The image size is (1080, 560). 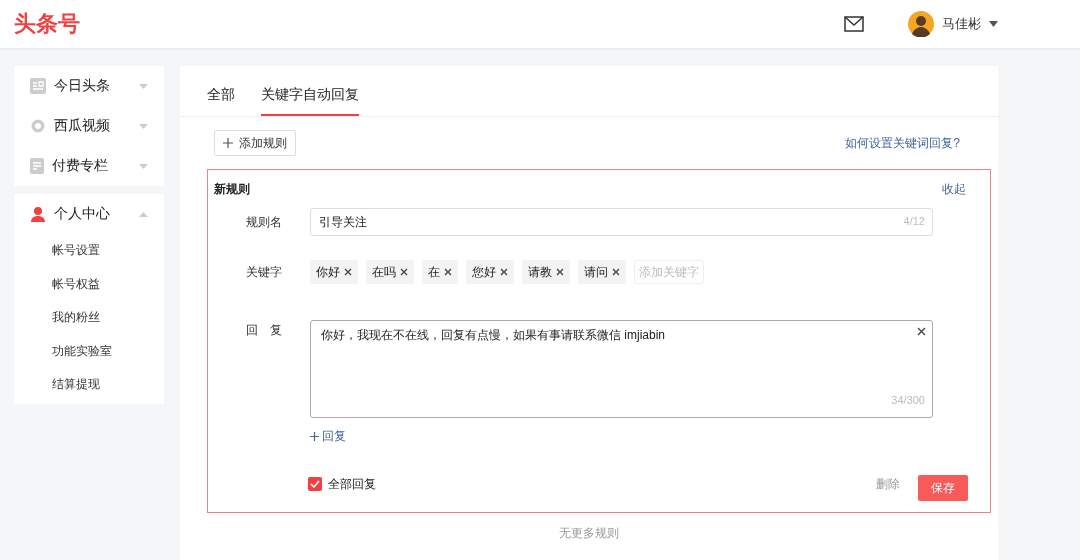 I want to click on circle-icon, so click(x=38, y=126).